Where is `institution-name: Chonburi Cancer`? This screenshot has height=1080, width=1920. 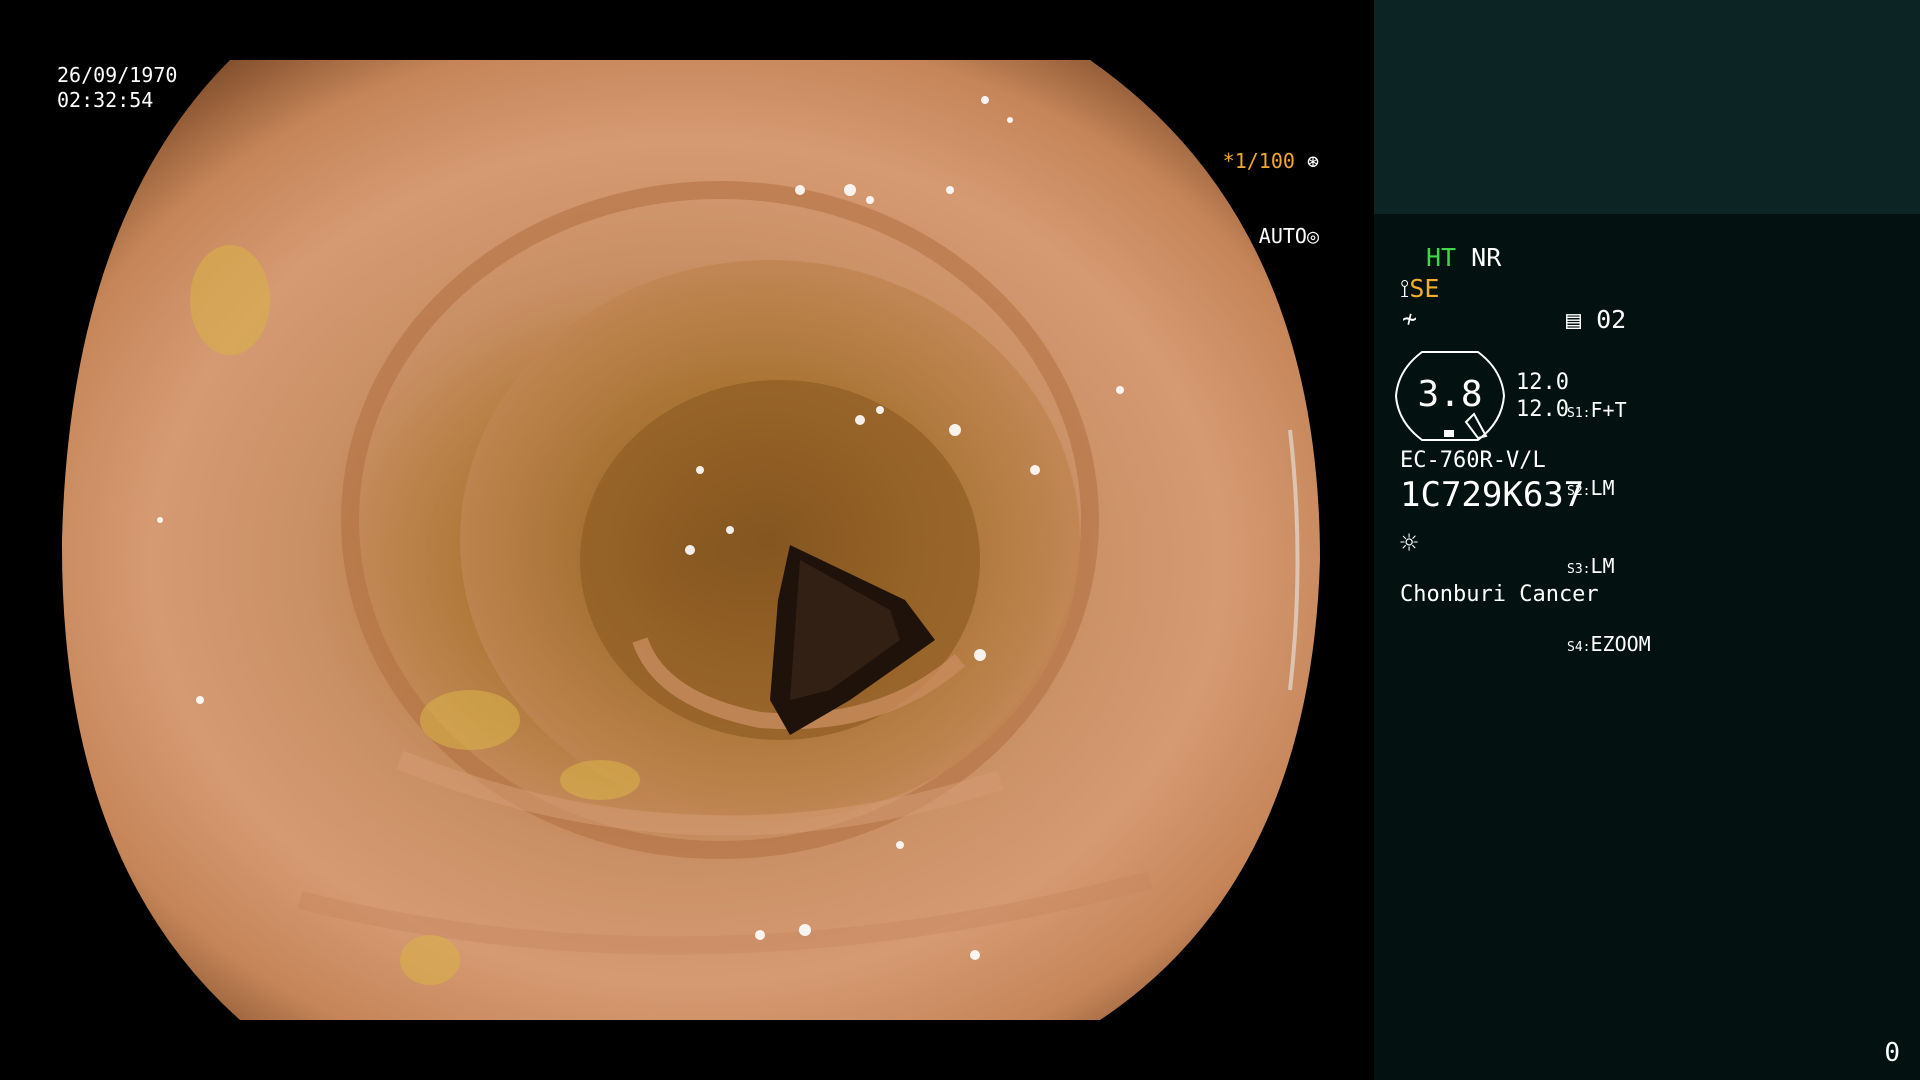 institution-name: Chonburi Cancer is located at coordinates (1499, 594).